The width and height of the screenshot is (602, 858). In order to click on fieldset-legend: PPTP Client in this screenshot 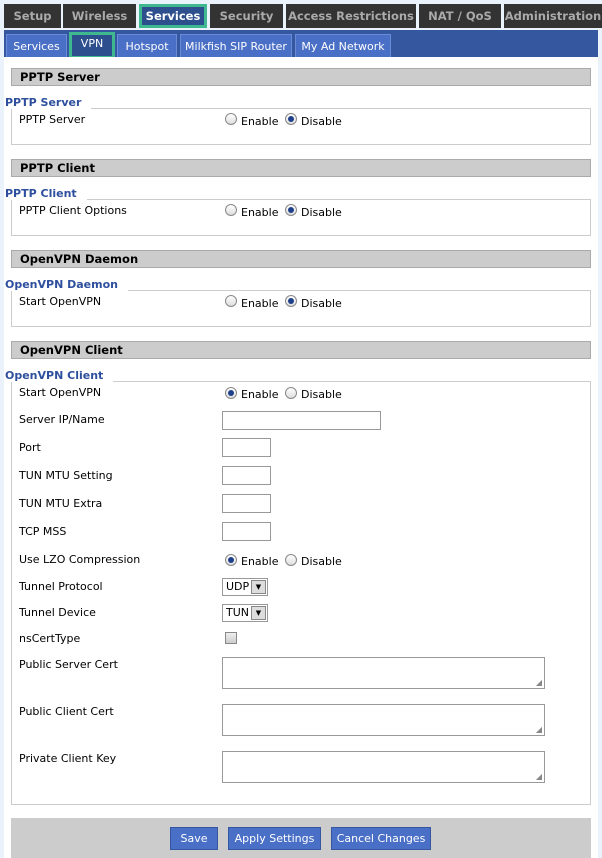, I will do `click(46, 193)`.